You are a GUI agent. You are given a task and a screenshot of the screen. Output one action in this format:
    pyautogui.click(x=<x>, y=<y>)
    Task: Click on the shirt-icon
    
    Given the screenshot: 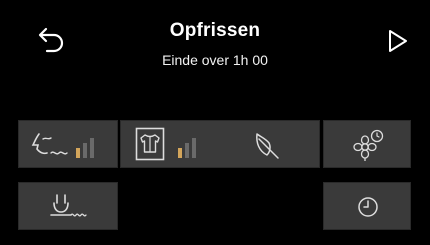 What is the action you would take?
    pyautogui.click(x=150, y=144)
    